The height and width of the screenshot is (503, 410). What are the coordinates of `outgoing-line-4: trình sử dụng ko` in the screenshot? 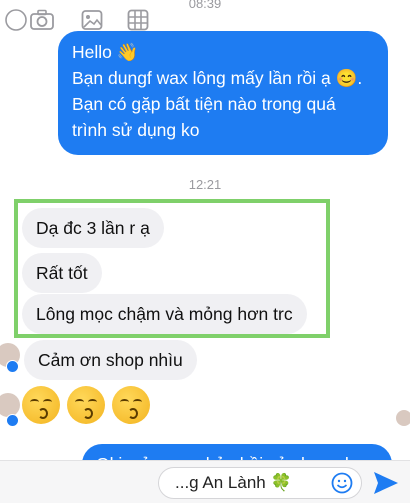 It's located at (136, 130).